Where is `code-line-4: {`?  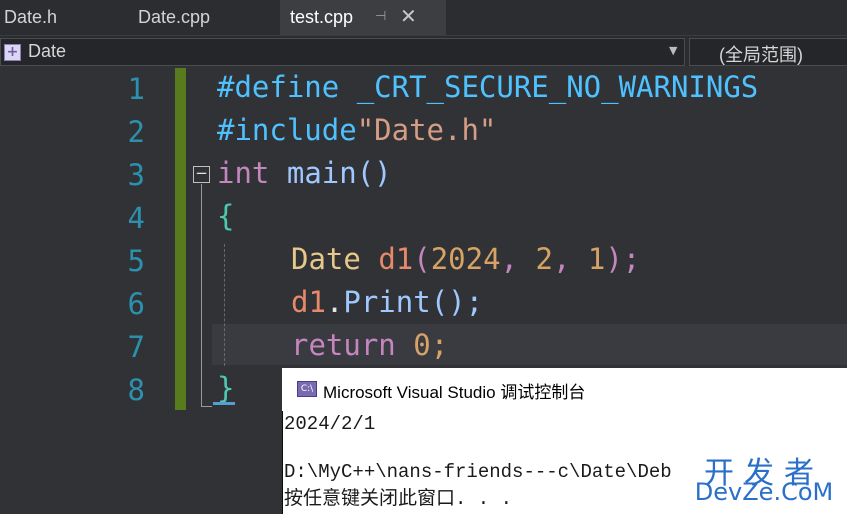 code-line-4: { is located at coordinates (225, 216).